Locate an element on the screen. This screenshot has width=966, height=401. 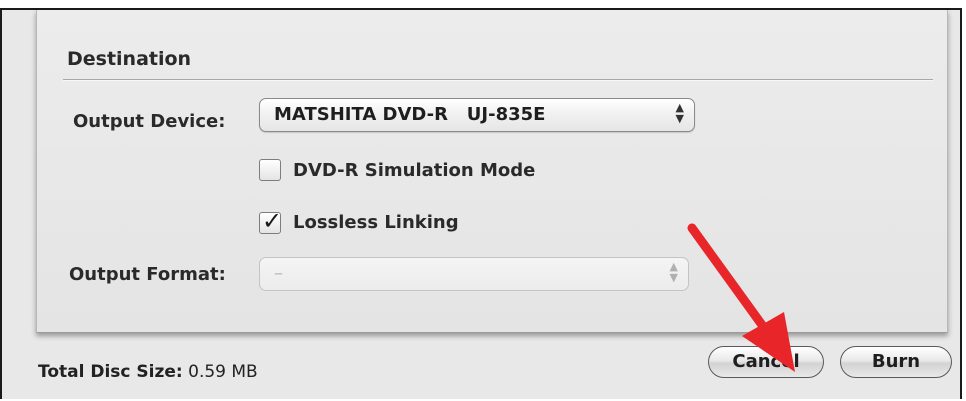
lossless-linking-checkbox: ✓ is located at coordinates (270, 221).